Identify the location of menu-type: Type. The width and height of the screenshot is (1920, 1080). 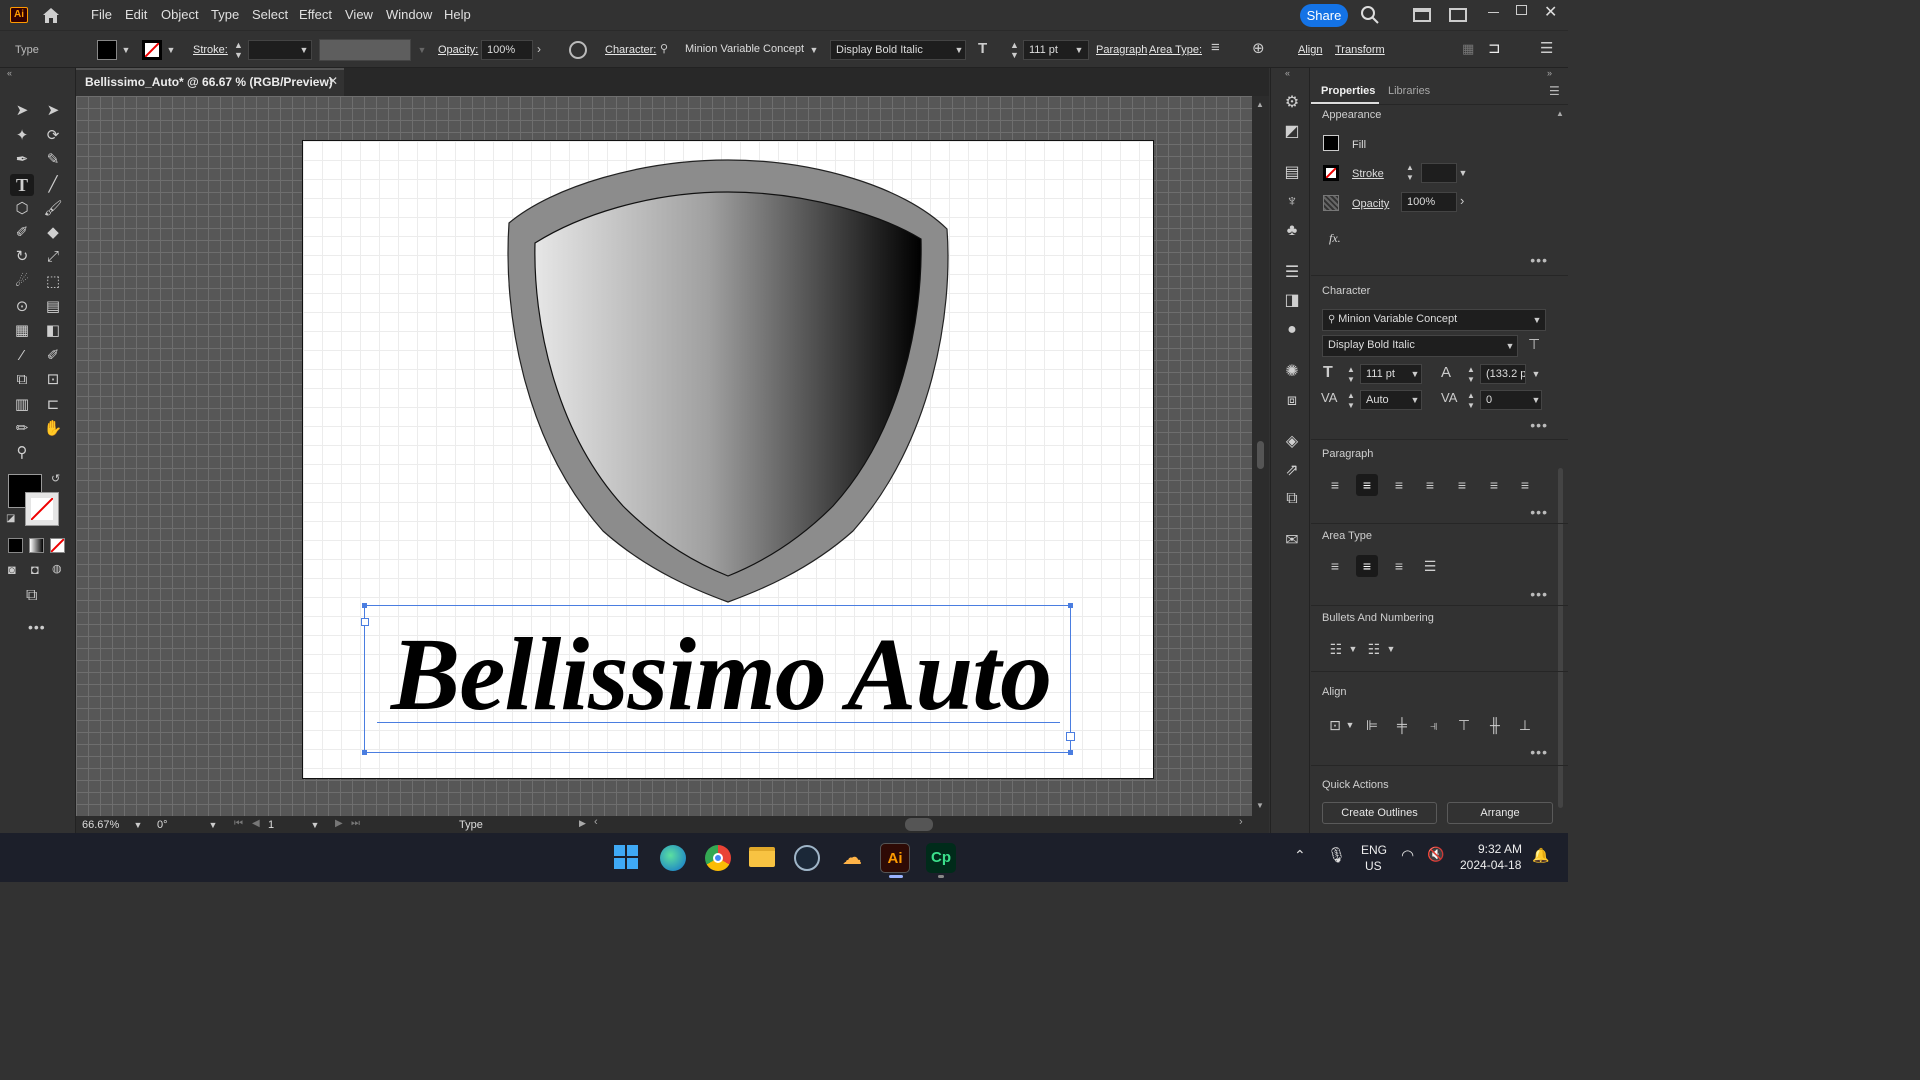
(225, 14).